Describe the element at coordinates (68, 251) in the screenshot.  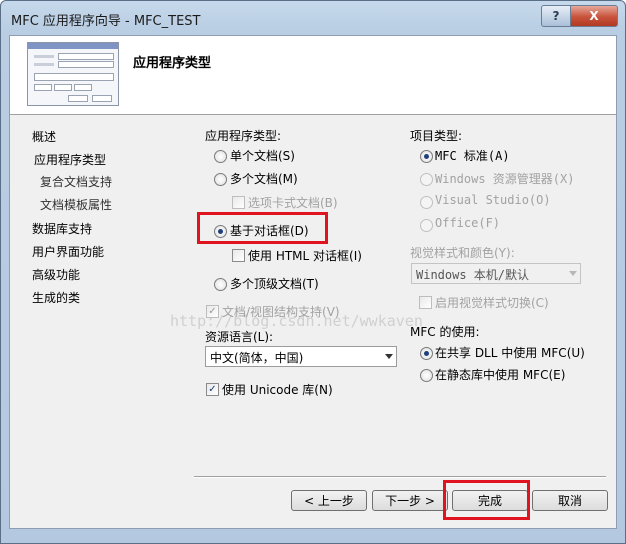
I see `nav-item-ui-features: 用户界面功能` at that location.